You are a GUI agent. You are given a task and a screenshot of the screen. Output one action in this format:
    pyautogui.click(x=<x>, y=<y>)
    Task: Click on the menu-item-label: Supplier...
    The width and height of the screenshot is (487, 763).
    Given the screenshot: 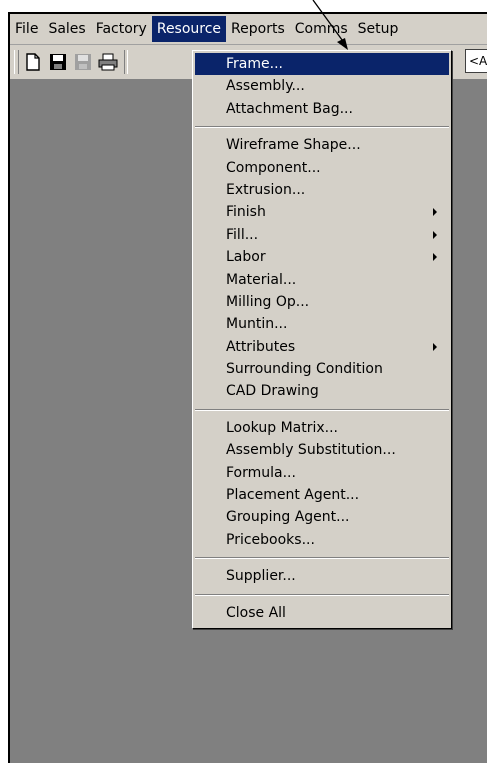 What is the action you would take?
    pyautogui.click(x=261, y=576)
    